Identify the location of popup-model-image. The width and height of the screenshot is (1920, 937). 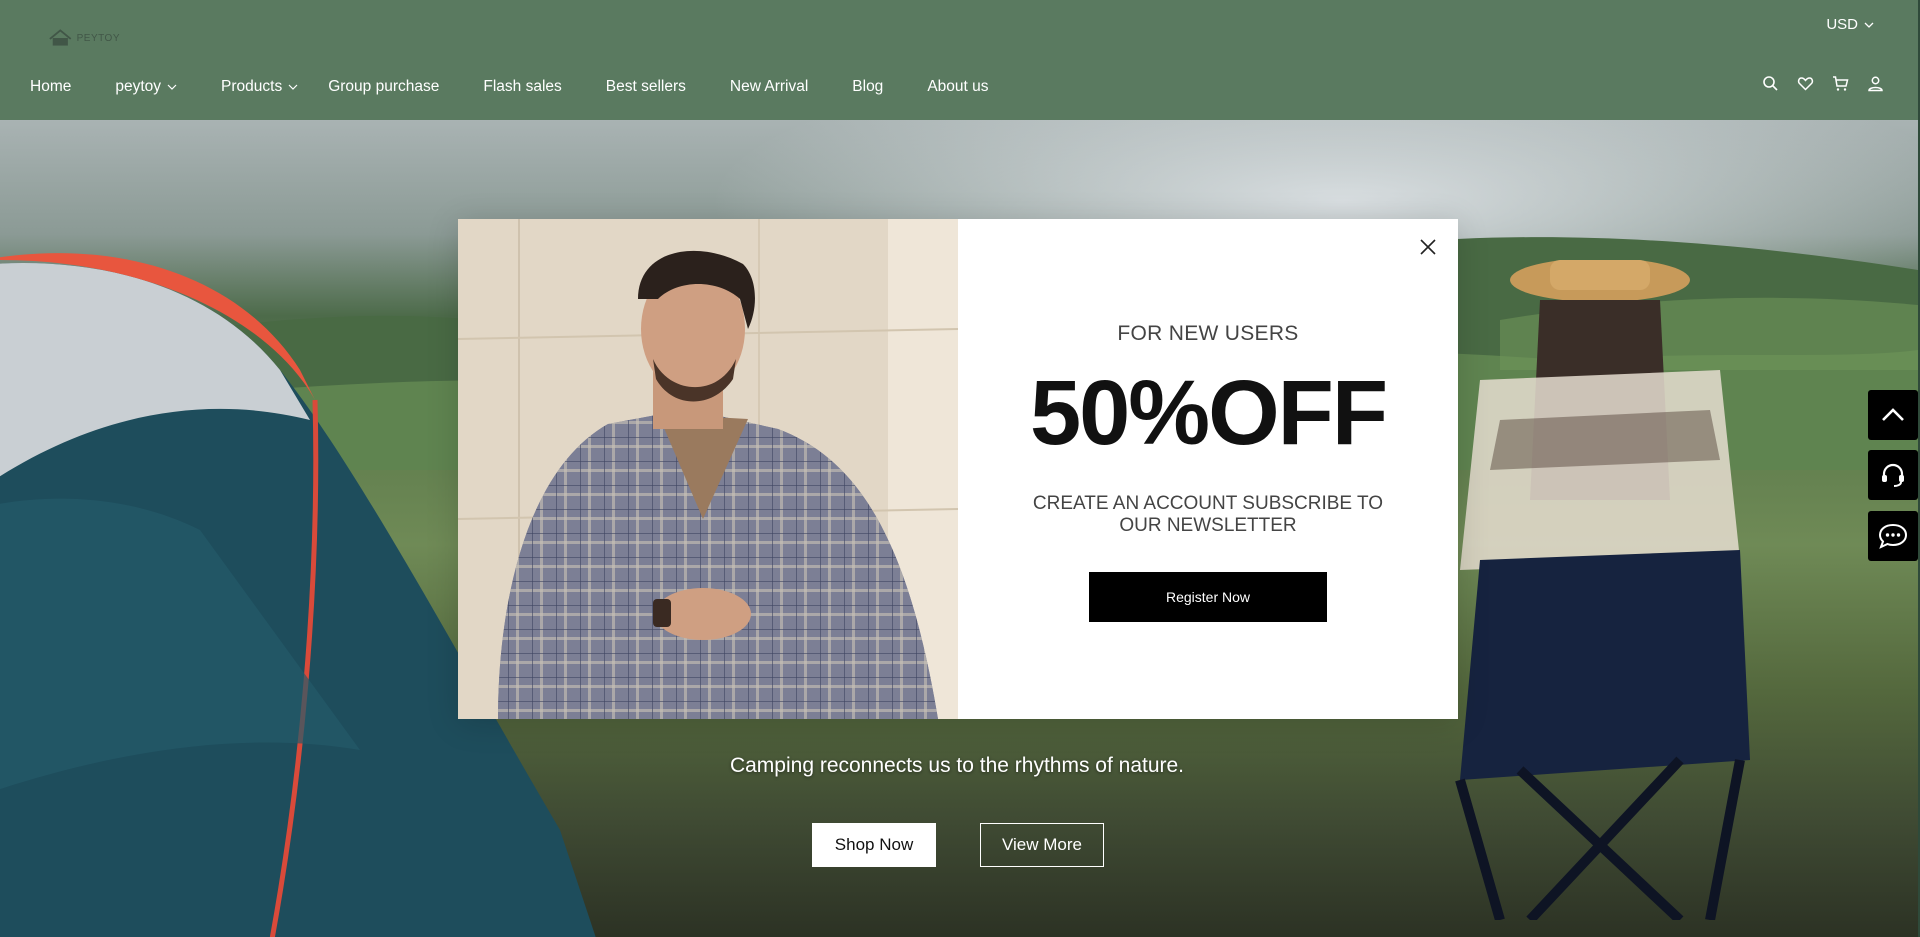
(708, 469).